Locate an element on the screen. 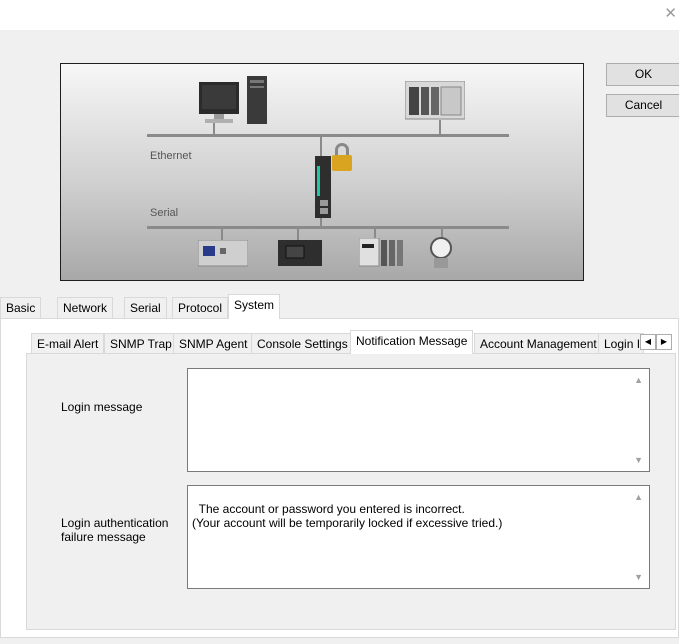 The width and height of the screenshot is (679, 644). gauge-device-icon is located at coordinates (441, 252).